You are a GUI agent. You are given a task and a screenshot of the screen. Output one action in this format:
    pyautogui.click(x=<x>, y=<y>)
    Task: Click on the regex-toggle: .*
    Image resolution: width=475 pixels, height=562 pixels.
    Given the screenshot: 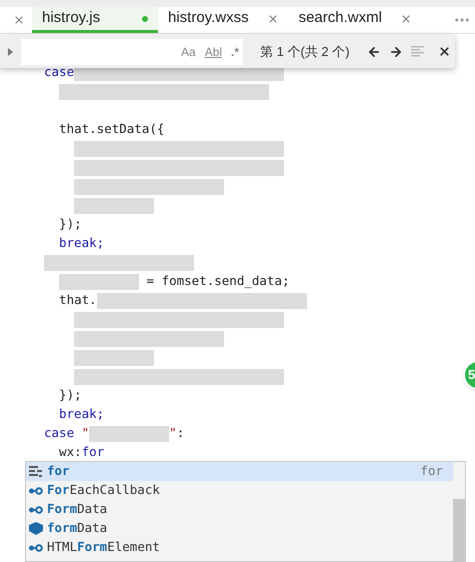 What is the action you would take?
    pyautogui.click(x=235, y=51)
    